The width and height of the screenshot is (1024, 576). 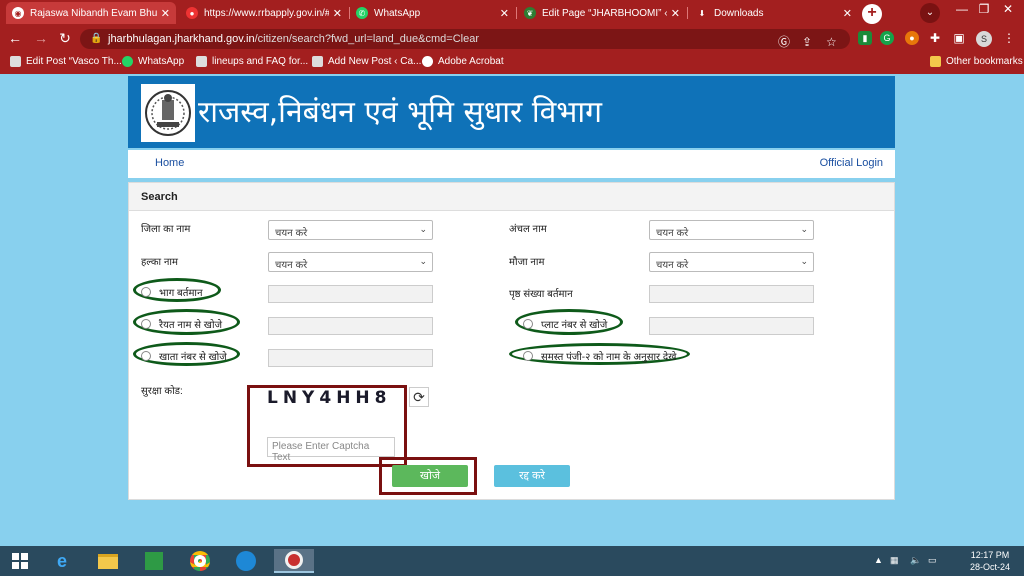 What do you see at coordinates (530, 13) in the screenshot?
I see `leaf-icon: ❦` at bounding box center [530, 13].